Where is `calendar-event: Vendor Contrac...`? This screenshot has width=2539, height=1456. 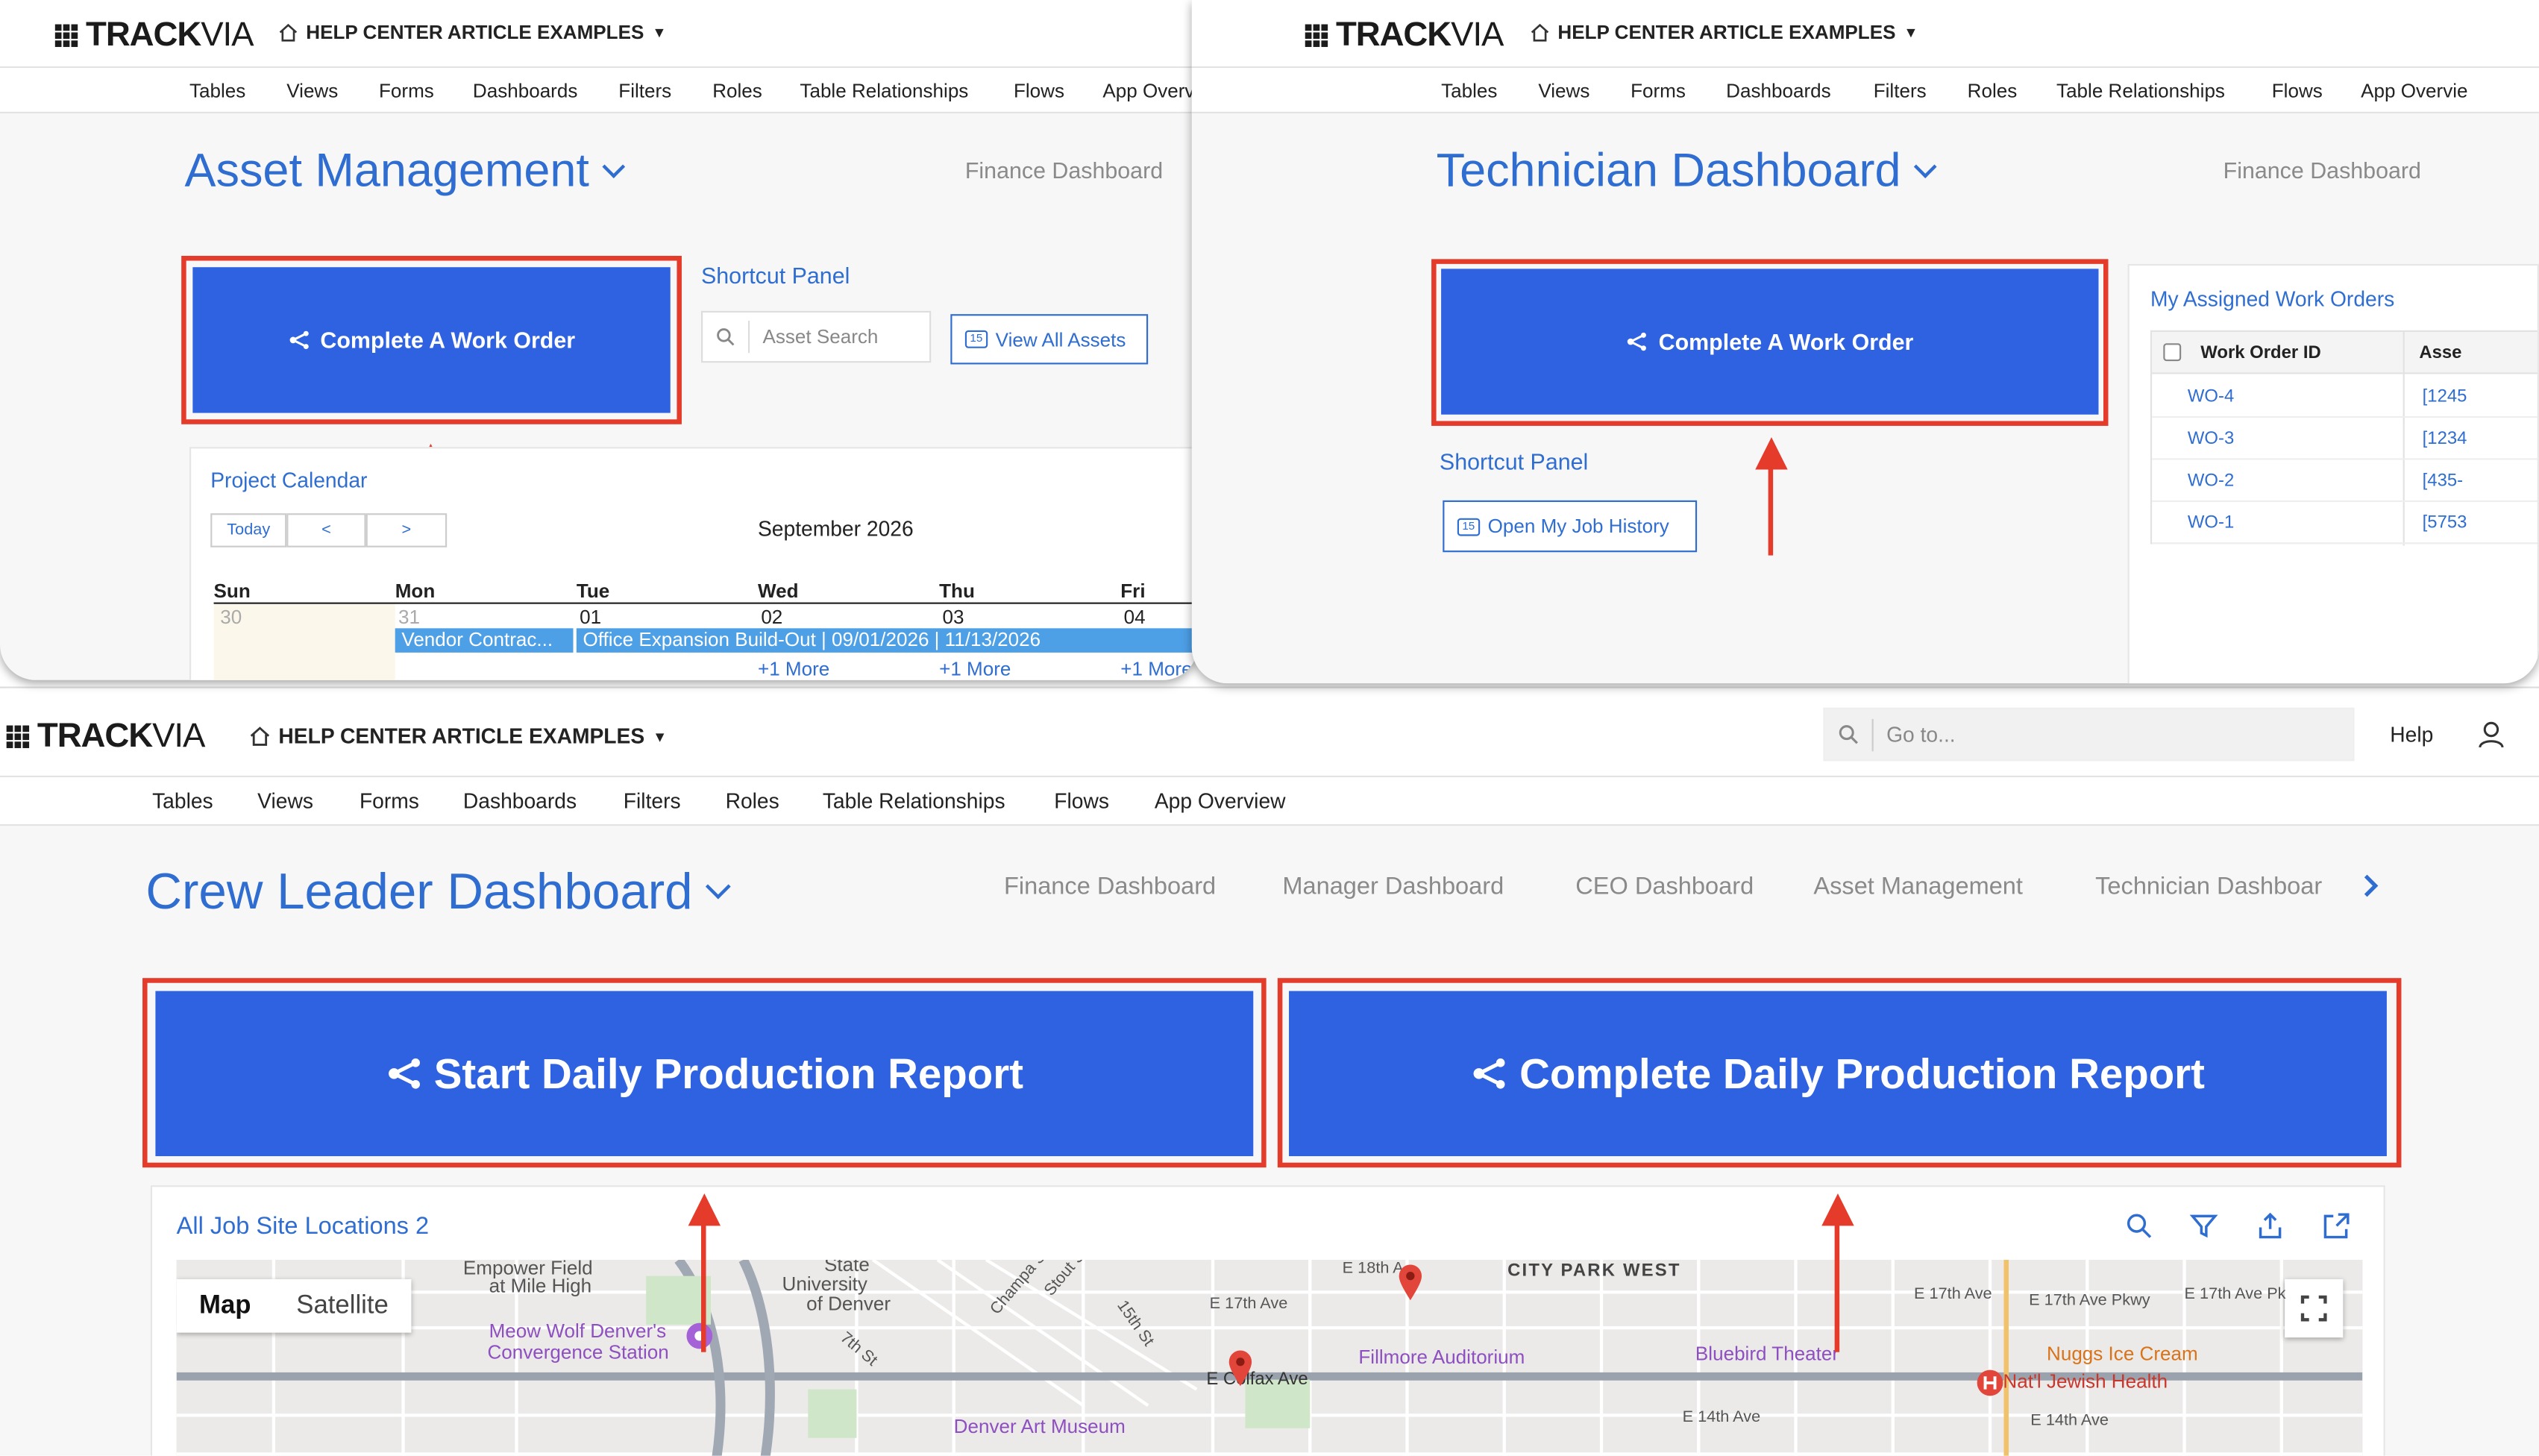 calendar-event: Vendor Contrac... is located at coordinates (484, 640).